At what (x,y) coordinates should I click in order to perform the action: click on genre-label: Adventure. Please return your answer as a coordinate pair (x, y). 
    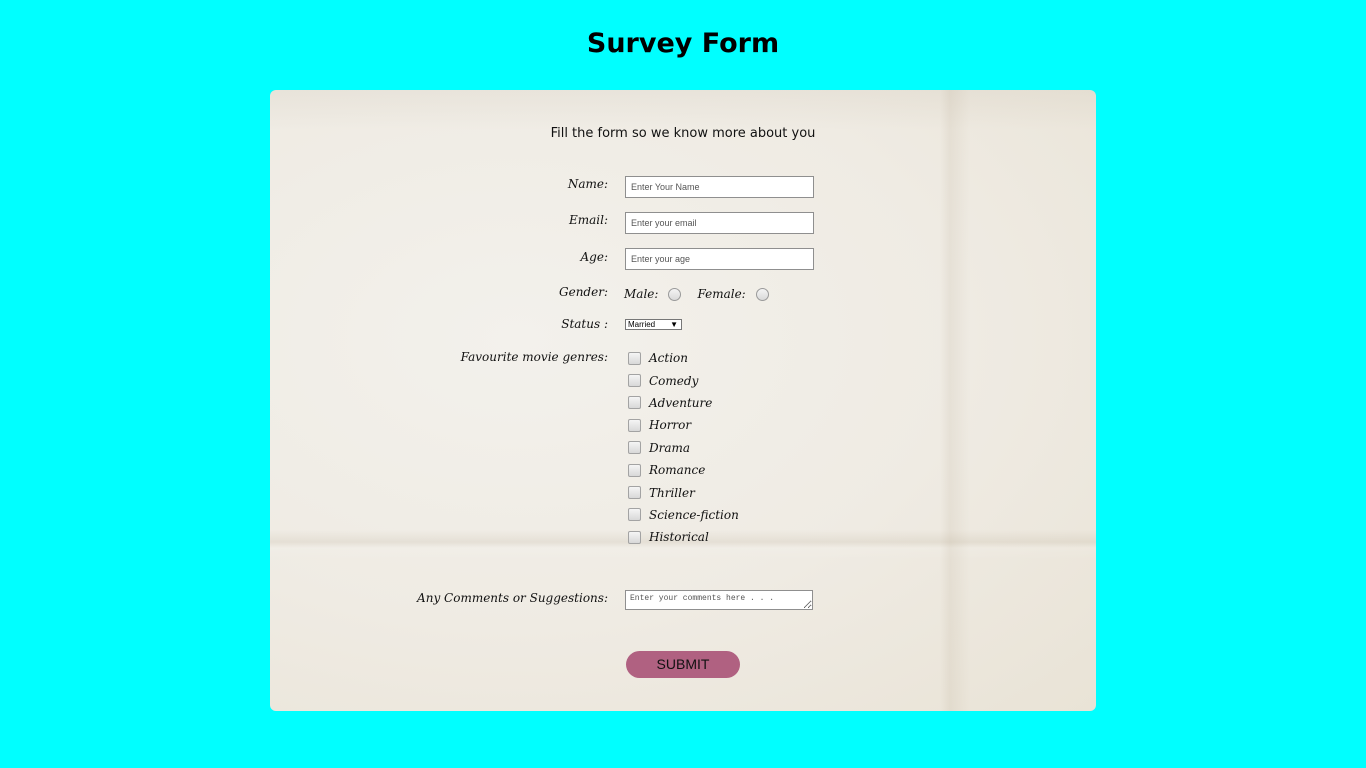
    Looking at the image, I should click on (681, 402).